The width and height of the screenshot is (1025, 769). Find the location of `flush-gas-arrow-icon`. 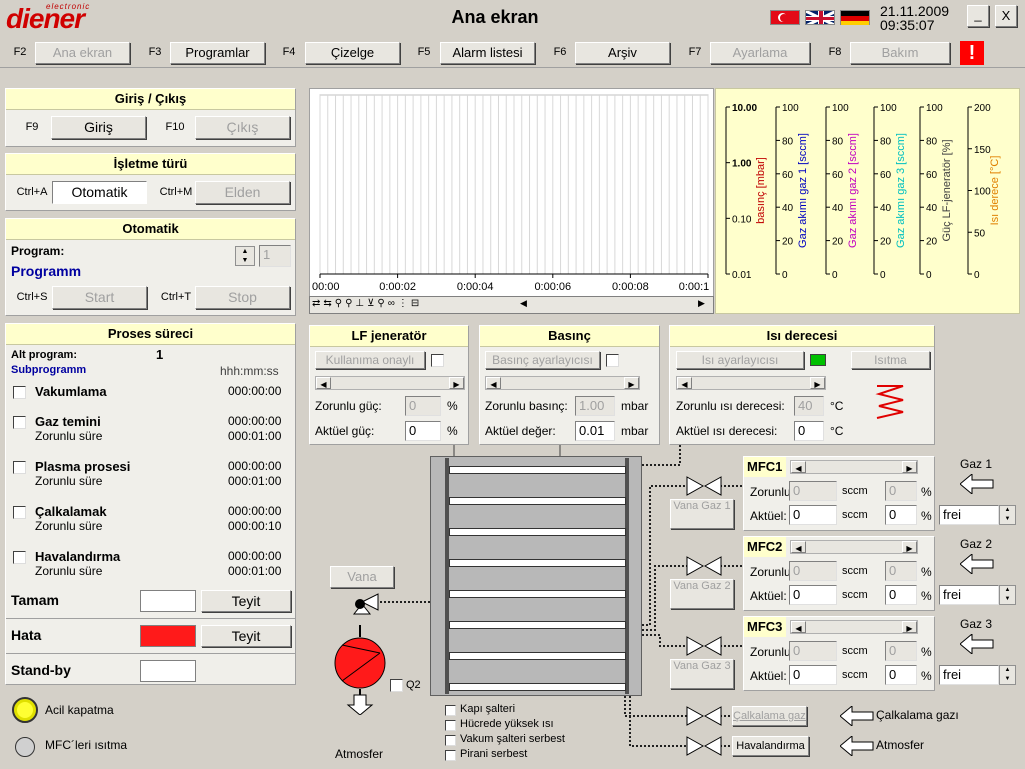

flush-gas-arrow-icon is located at coordinates (857, 716).